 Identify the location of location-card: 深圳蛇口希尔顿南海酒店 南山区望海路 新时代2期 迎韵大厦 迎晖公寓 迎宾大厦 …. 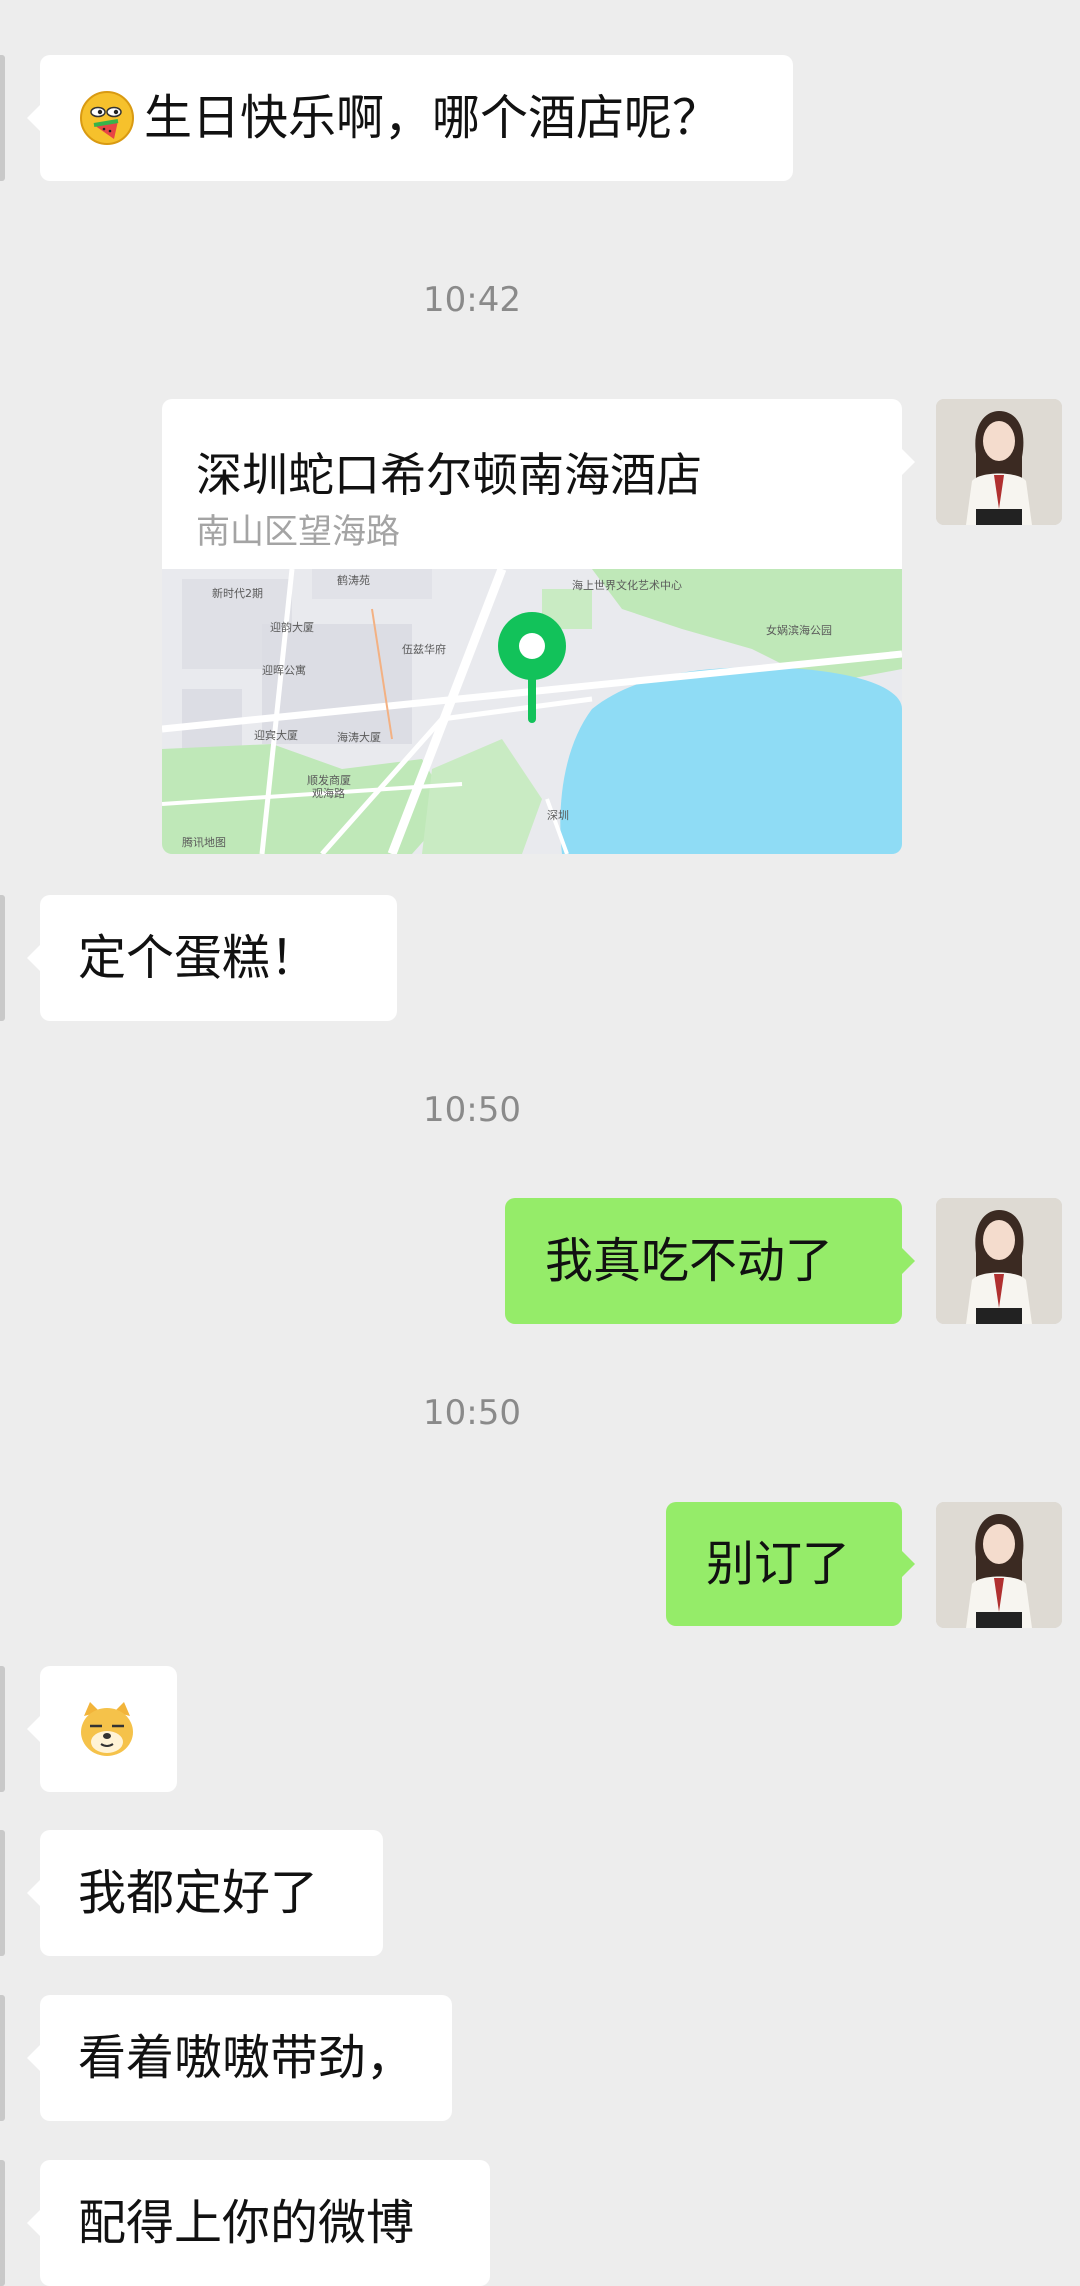
(532, 626).